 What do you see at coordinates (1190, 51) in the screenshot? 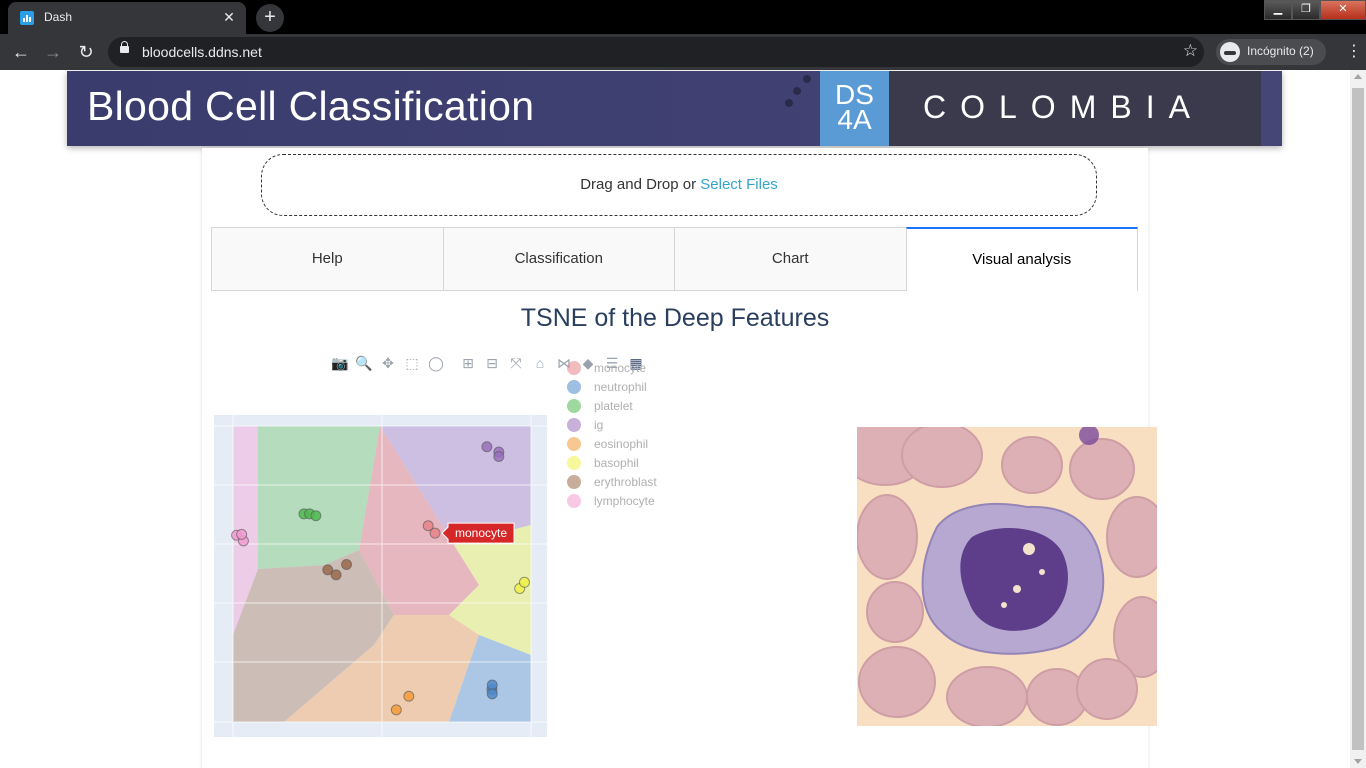
I see `bookmark-star-icon: ☆` at bounding box center [1190, 51].